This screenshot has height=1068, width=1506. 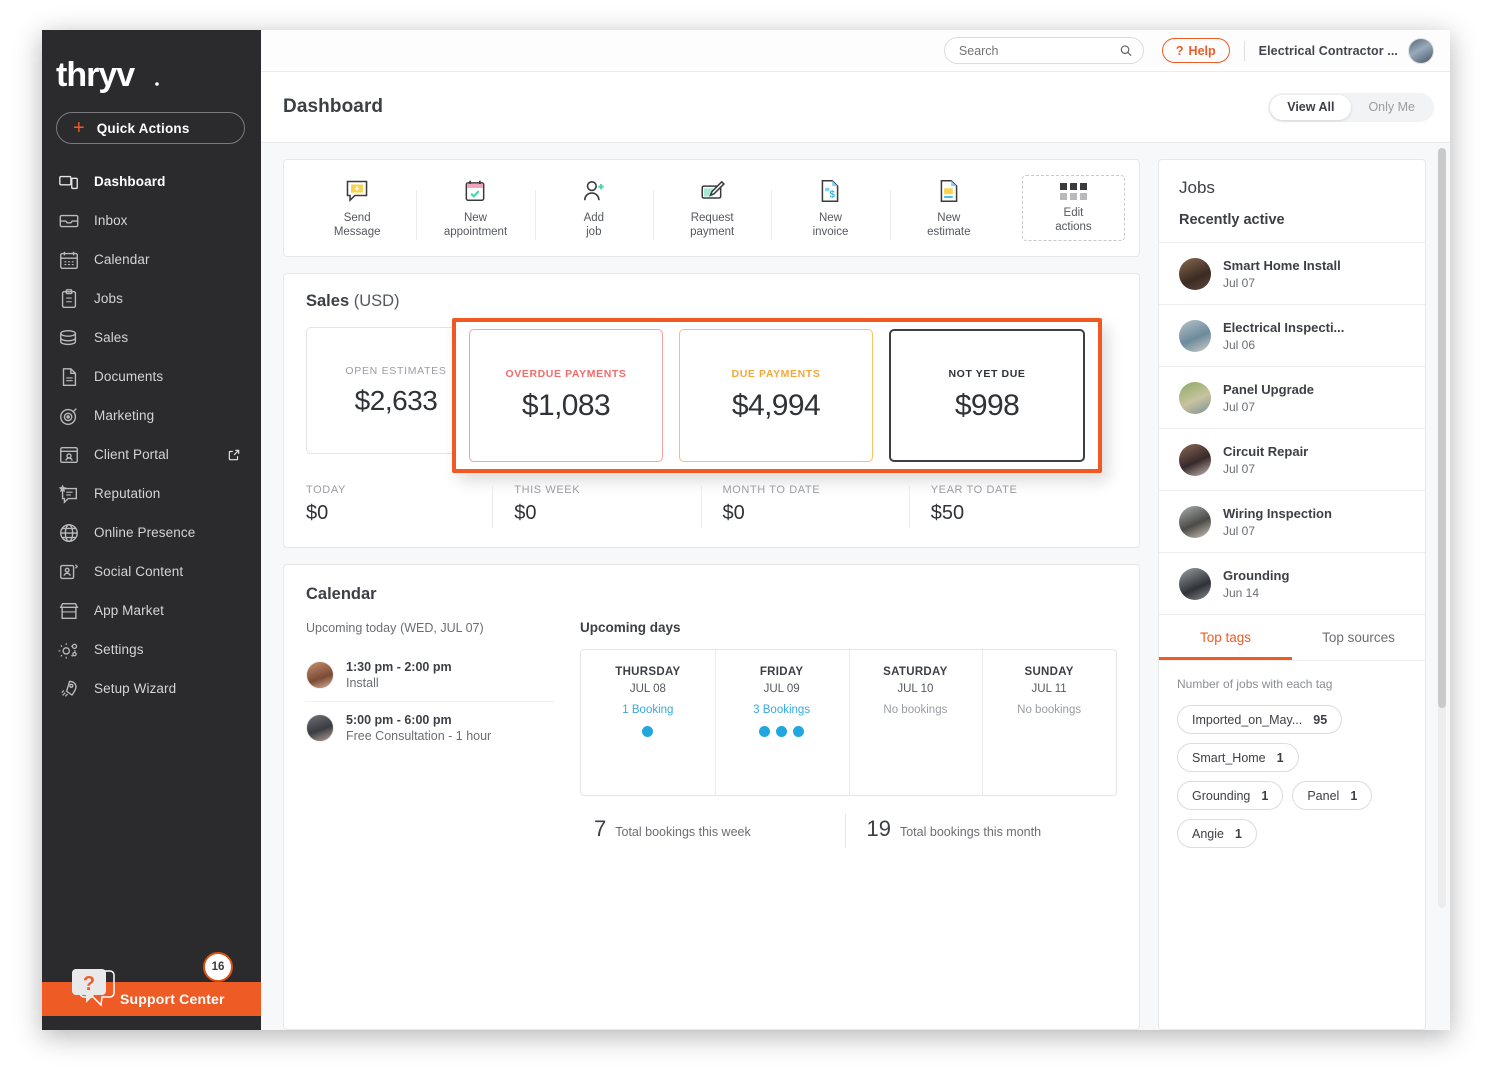 What do you see at coordinates (69, 610) in the screenshot?
I see `store-icon` at bounding box center [69, 610].